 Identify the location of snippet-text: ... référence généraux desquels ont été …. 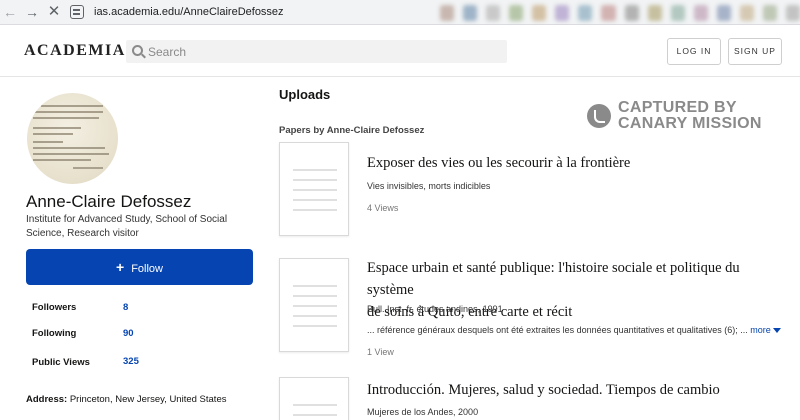
(557, 330).